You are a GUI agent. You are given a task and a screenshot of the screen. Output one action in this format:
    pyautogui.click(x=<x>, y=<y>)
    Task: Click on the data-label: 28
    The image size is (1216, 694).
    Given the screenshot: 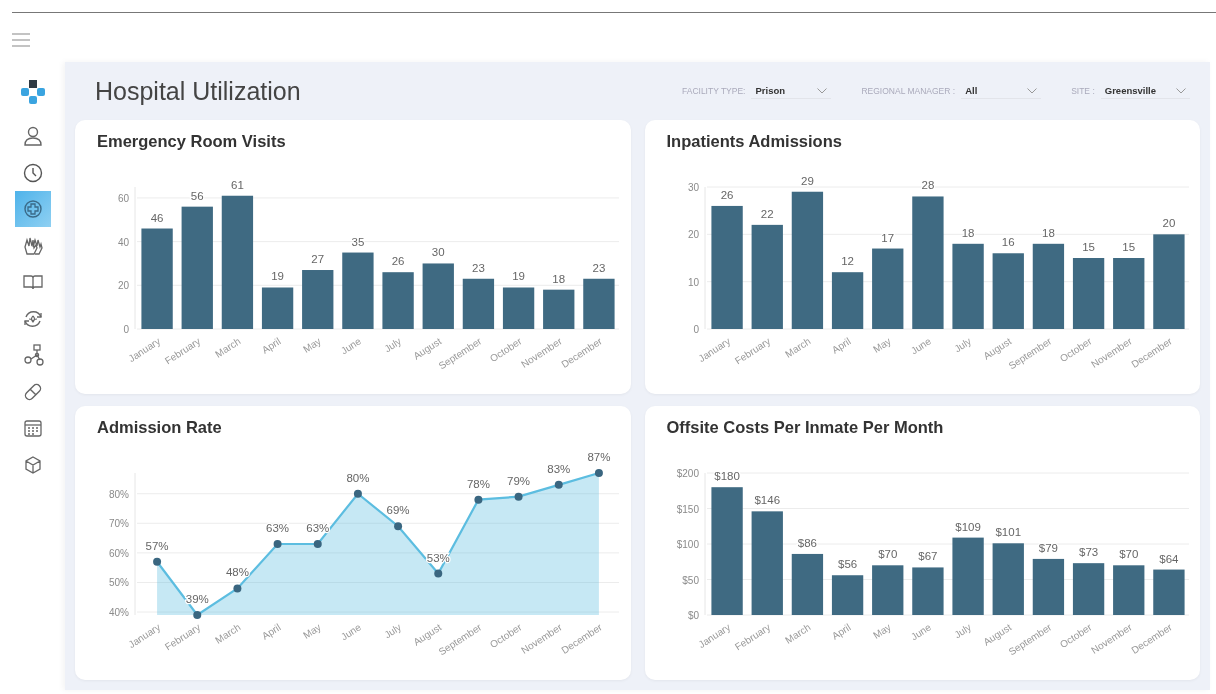 What is the action you would take?
    pyautogui.click(x=927, y=185)
    